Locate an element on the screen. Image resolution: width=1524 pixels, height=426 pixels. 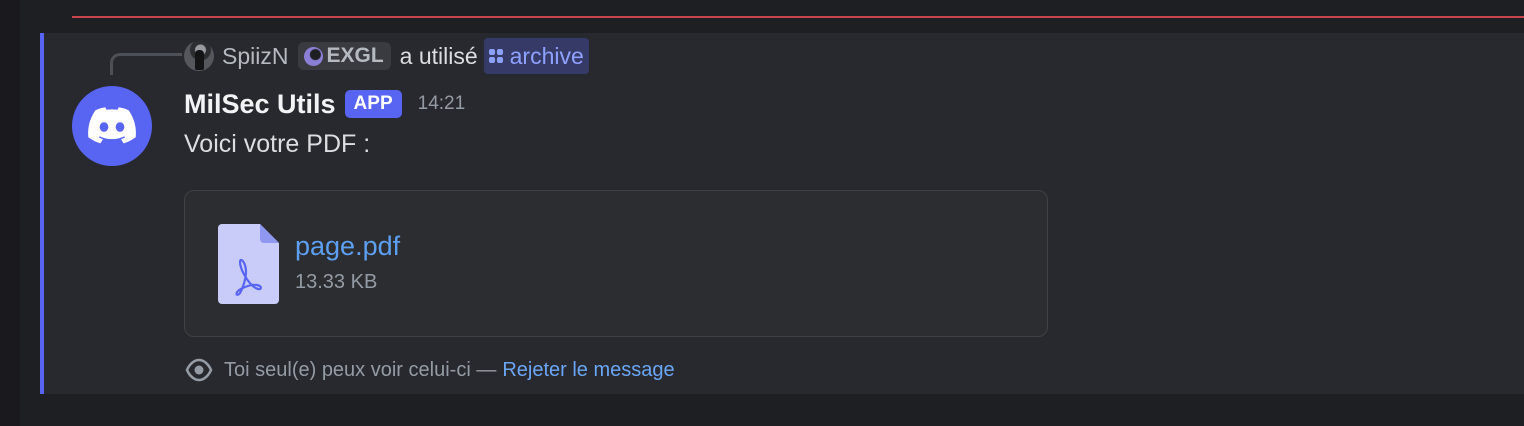
discord-logo-icon is located at coordinates (112, 125).